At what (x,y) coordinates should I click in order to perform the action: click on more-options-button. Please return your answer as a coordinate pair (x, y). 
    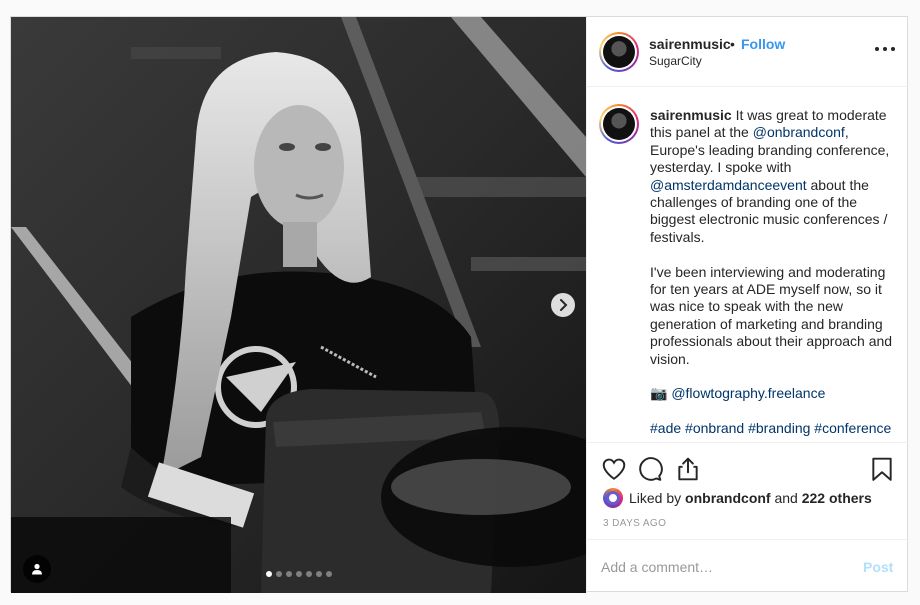
    Looking at the image, I should click on (885, 49).